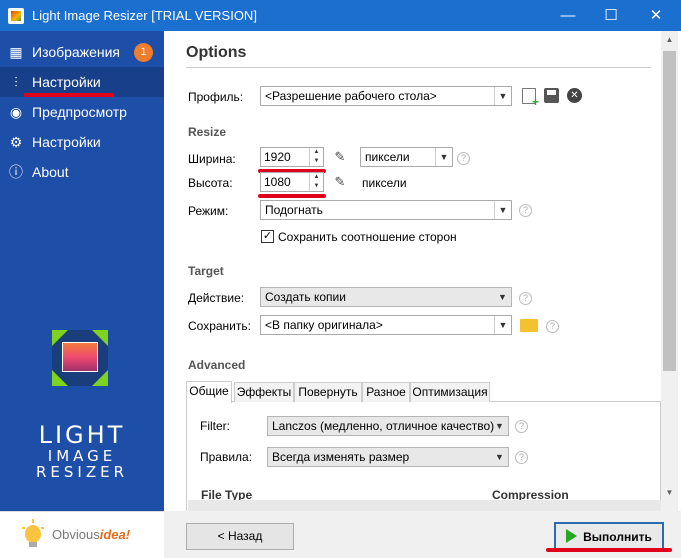  Describe the element at coordinates (328, 392) in the screenshot. I see `tab-rotate: Повернуть` at that location.